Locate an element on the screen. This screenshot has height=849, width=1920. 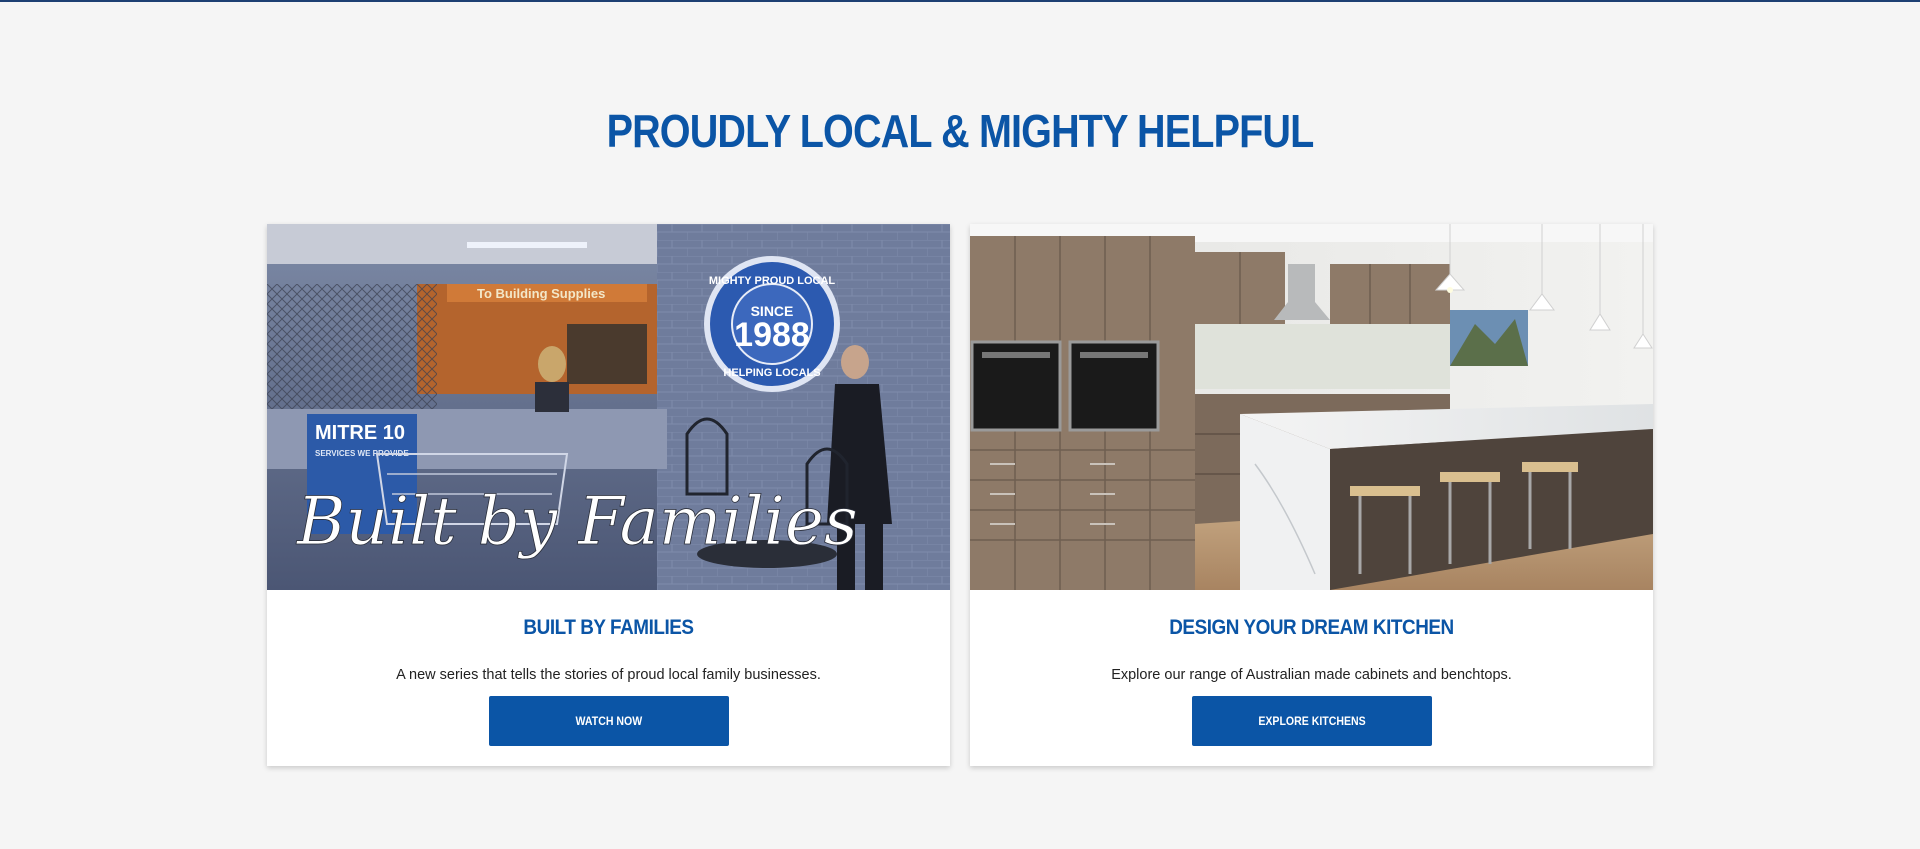
badge-bottom-text: HELPING LOCALS is located at coordinates (771, 373).